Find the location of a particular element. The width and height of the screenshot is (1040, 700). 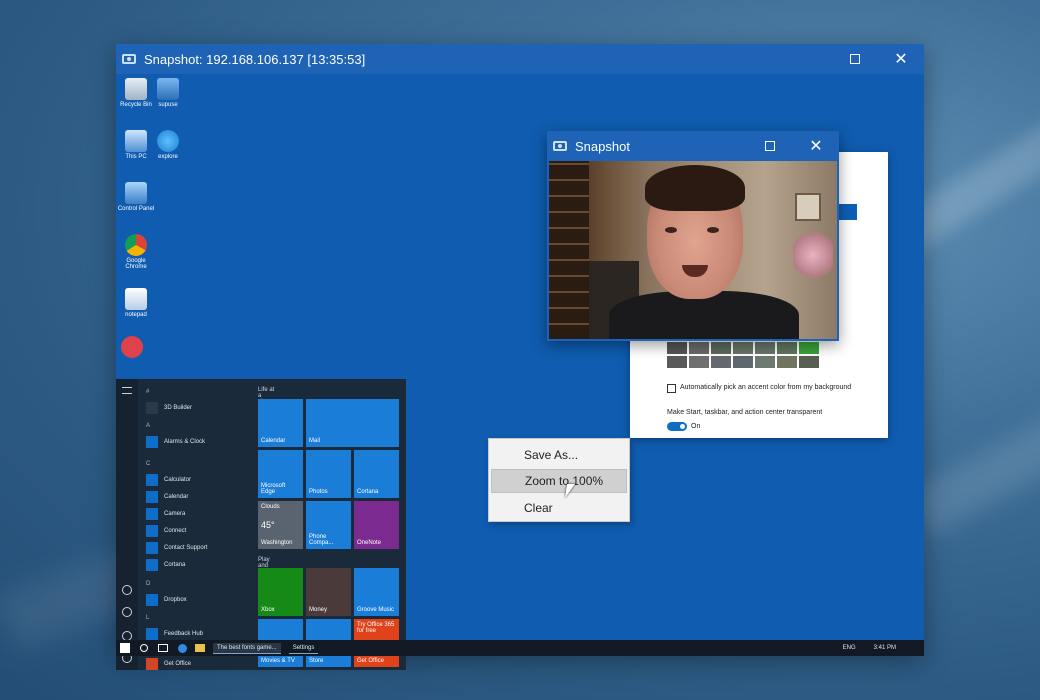

start-rail is located at coordinates (127, 524).